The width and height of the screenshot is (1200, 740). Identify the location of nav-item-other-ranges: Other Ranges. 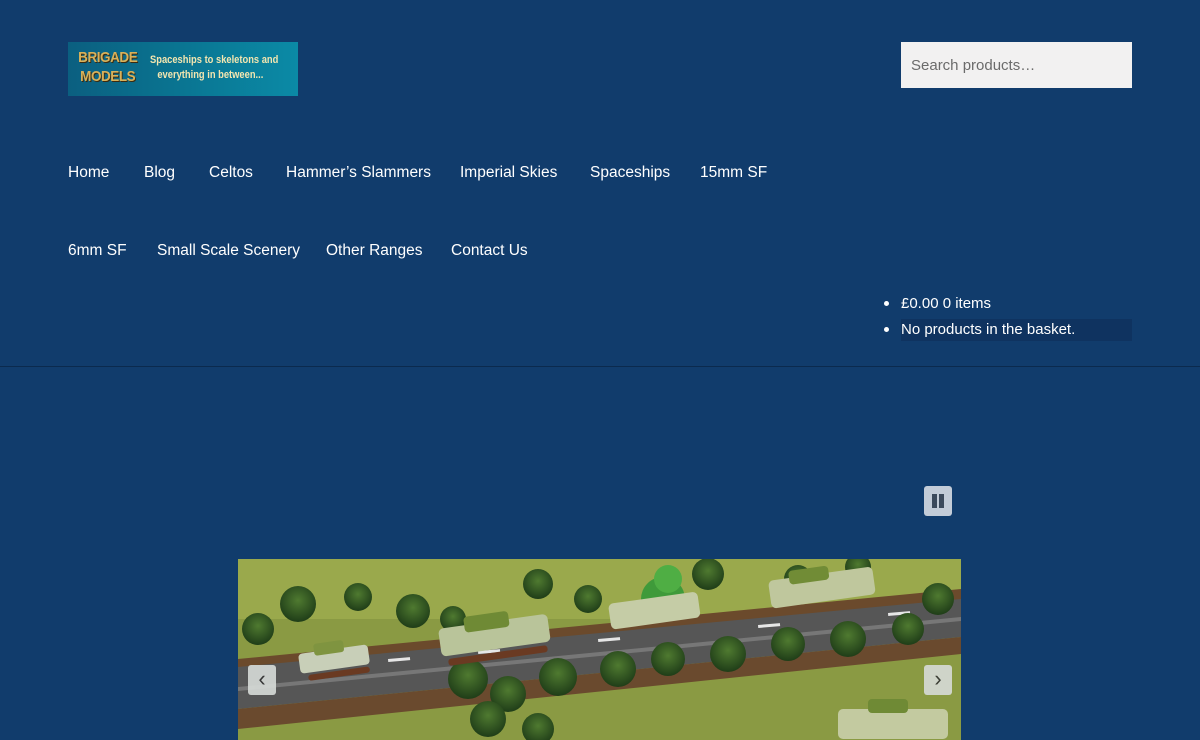
(374, 251).